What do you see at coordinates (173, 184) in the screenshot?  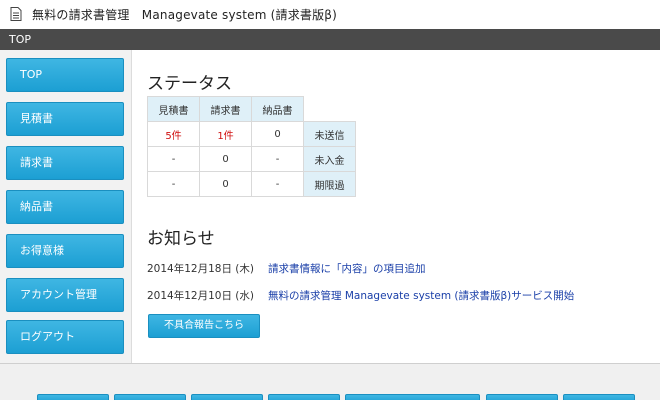 I see `cell-estimates-overdue: -` at bounding box center [173, 184].